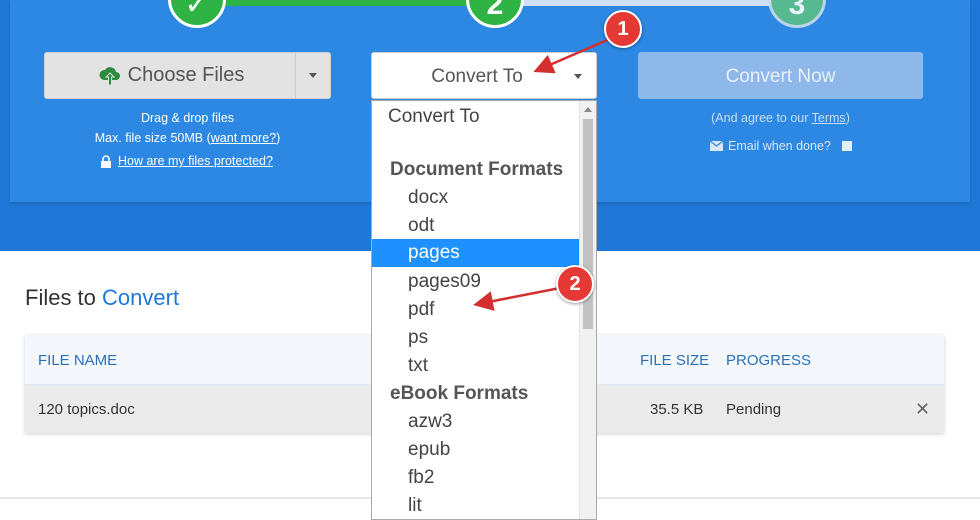  Describe the element at coordinates (575, 284) in the screenshot. I see `annotation-badge-2: 2` at that location.